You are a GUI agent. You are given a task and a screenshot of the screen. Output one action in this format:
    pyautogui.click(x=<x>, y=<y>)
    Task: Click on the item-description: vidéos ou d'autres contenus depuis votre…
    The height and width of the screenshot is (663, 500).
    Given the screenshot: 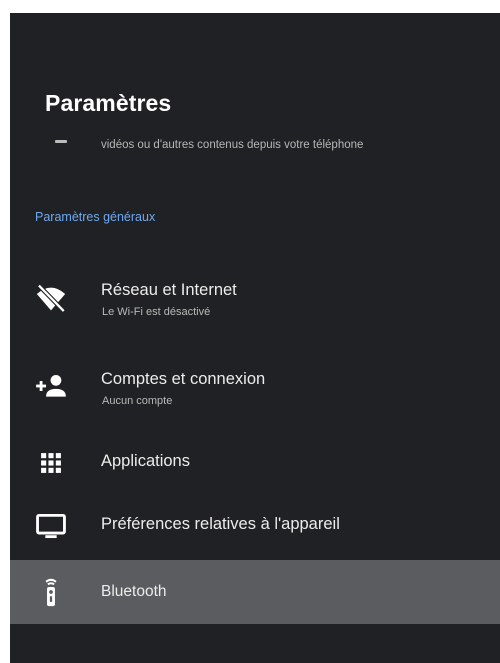 What is the action you would take?
    pyautogui.click(x=232, y=145)
    